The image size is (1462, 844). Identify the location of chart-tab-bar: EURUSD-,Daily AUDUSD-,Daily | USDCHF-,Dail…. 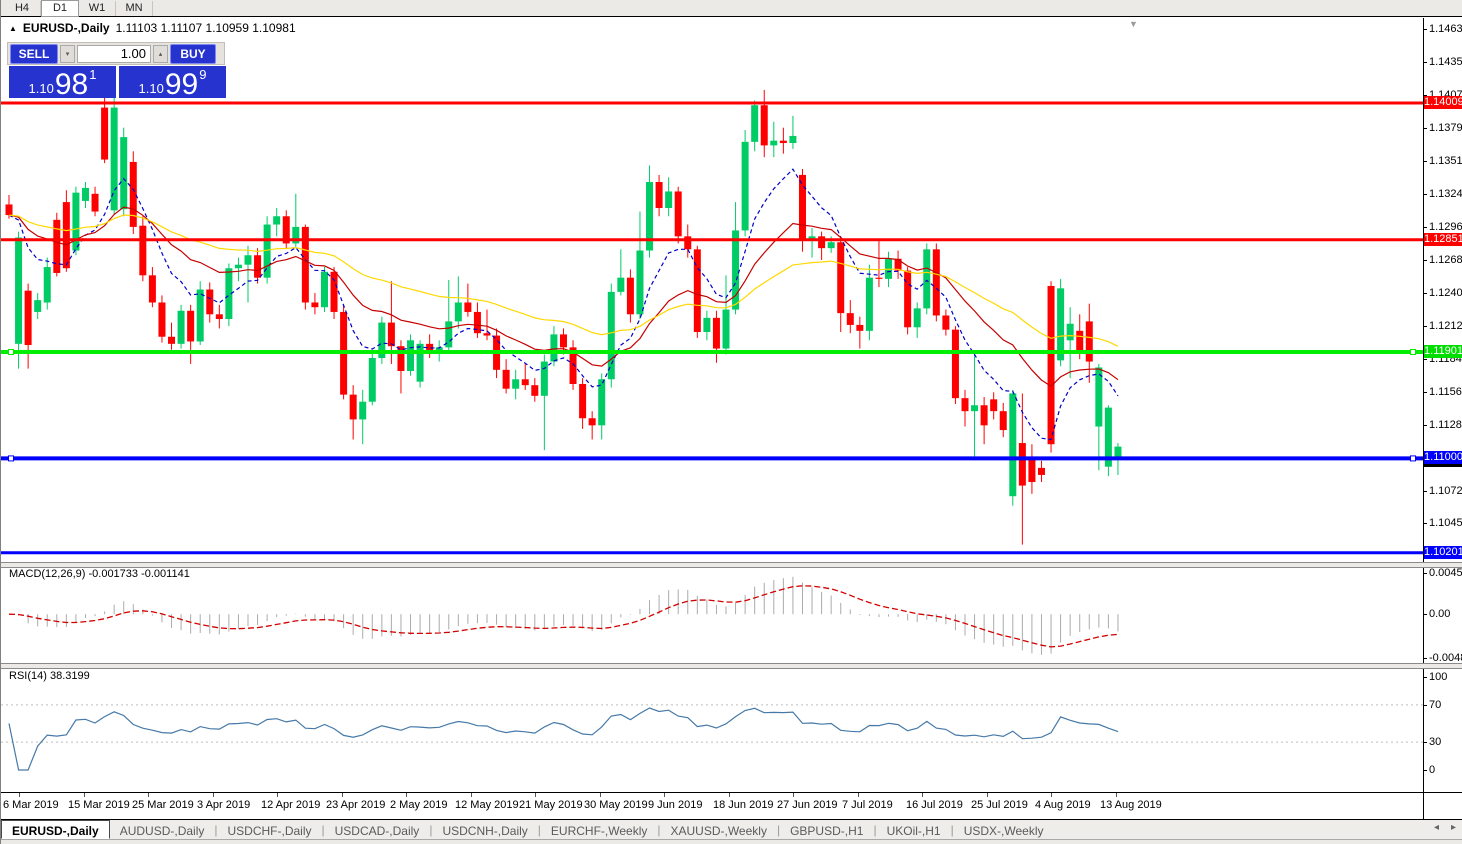
(731, 830).